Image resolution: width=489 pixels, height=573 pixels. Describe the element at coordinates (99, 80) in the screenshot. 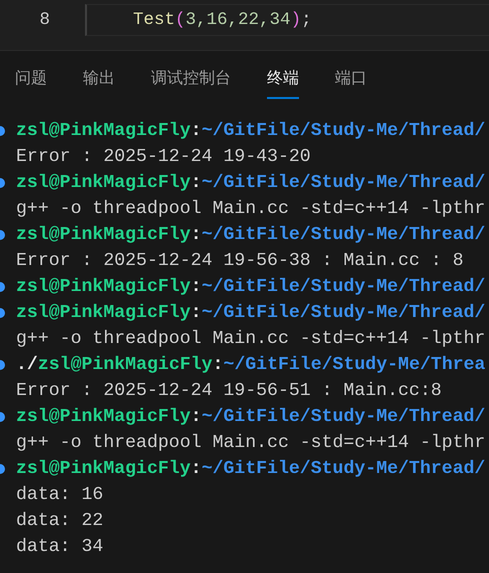

I see `panel-tab: 输出` at that location.